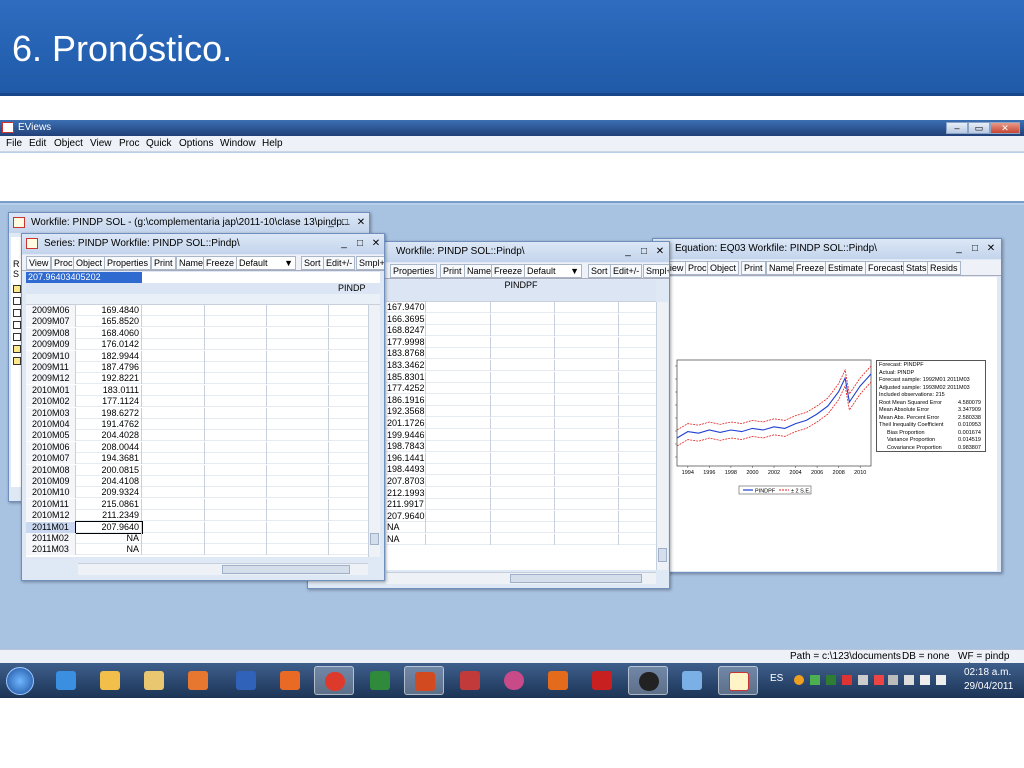 The image size is (1024, 768). What do you see at coordinates (576, 578) in the screenshot?
I see `pindpf-hscroll-thumb` at bounding box center [576, 578].